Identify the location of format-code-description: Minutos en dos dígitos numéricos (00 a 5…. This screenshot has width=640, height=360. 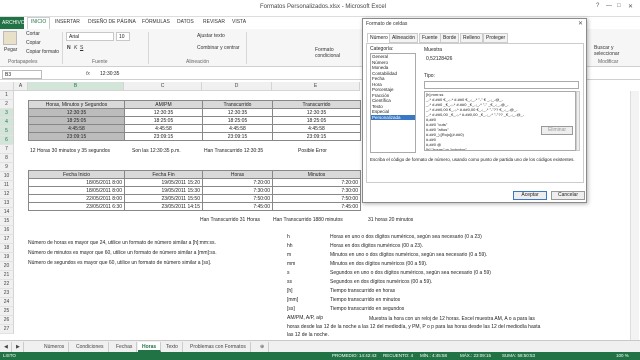
(378, 264).